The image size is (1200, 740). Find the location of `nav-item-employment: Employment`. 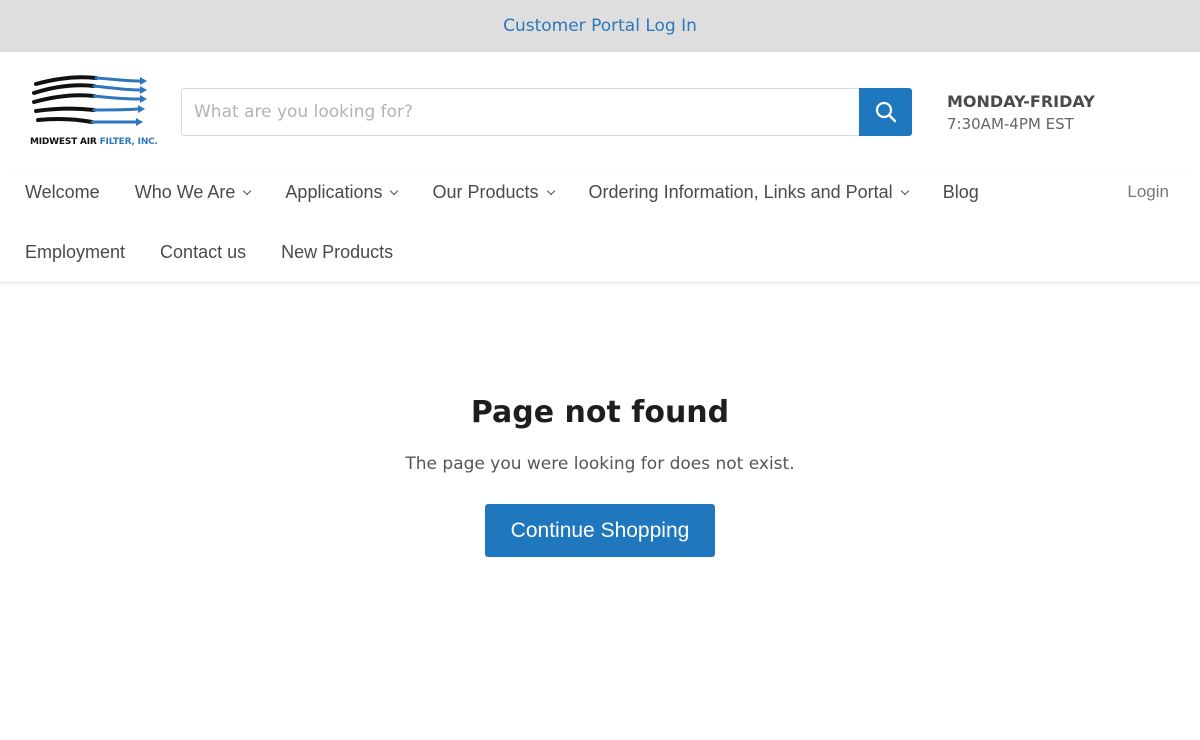

nav-item-employment: Employment is located at coordinates (75, 252).